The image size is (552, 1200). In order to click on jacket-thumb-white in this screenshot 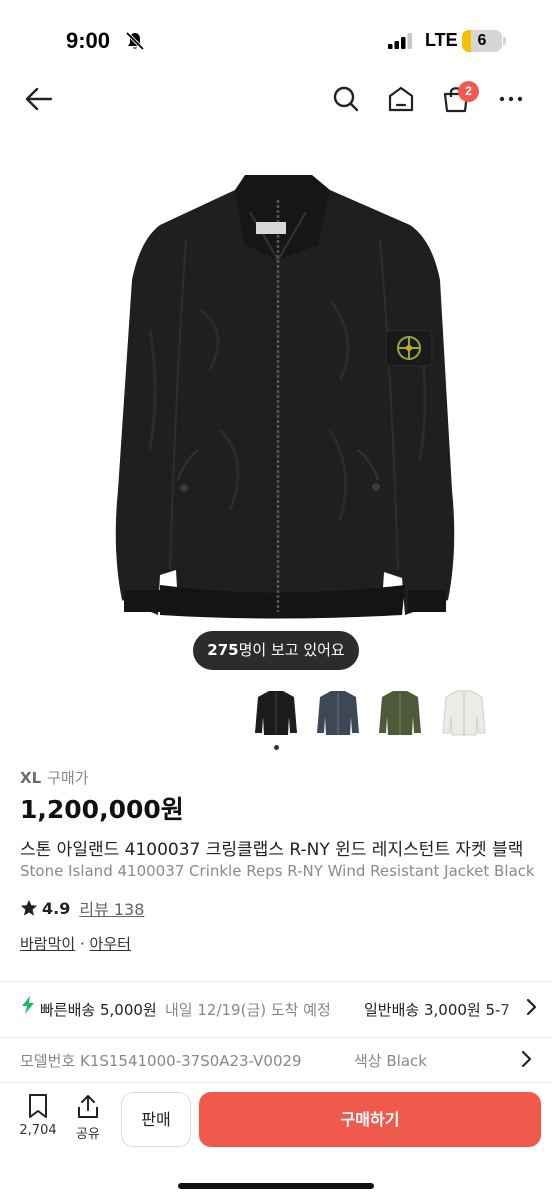, I will do `click(464, 713)`.